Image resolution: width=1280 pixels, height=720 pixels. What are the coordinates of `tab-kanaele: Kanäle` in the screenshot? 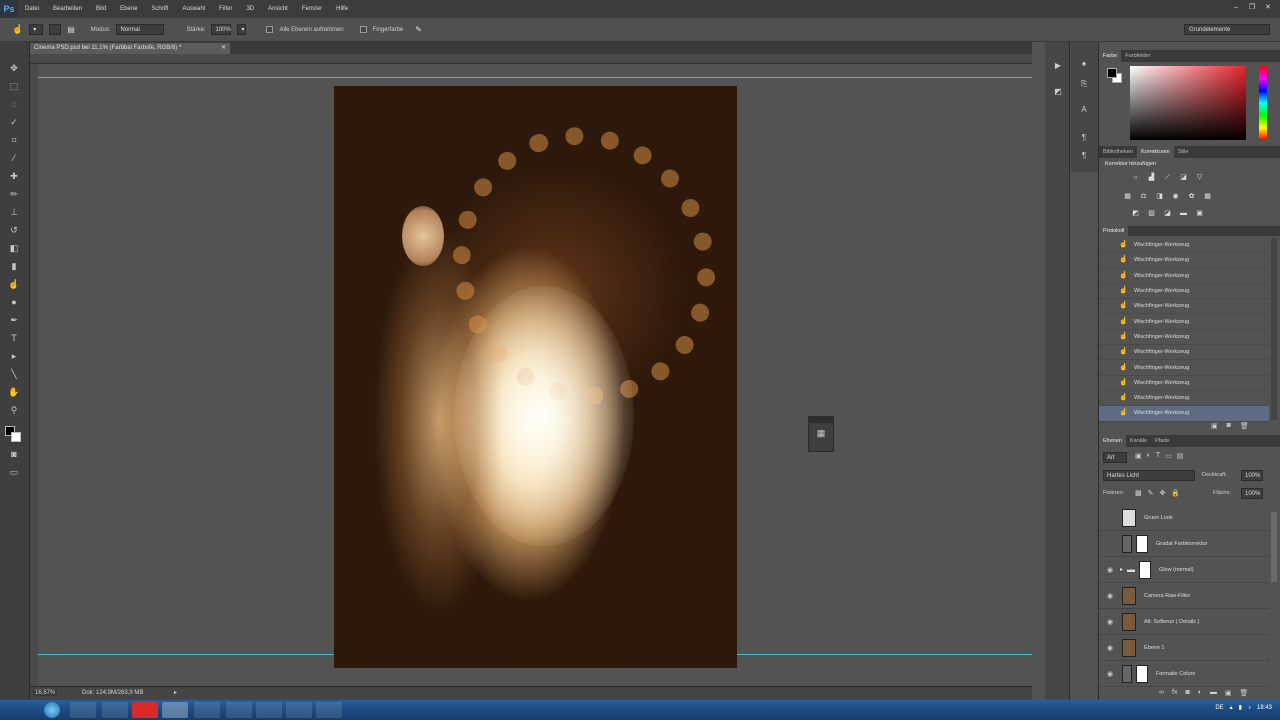 It's located at (1138, 441).